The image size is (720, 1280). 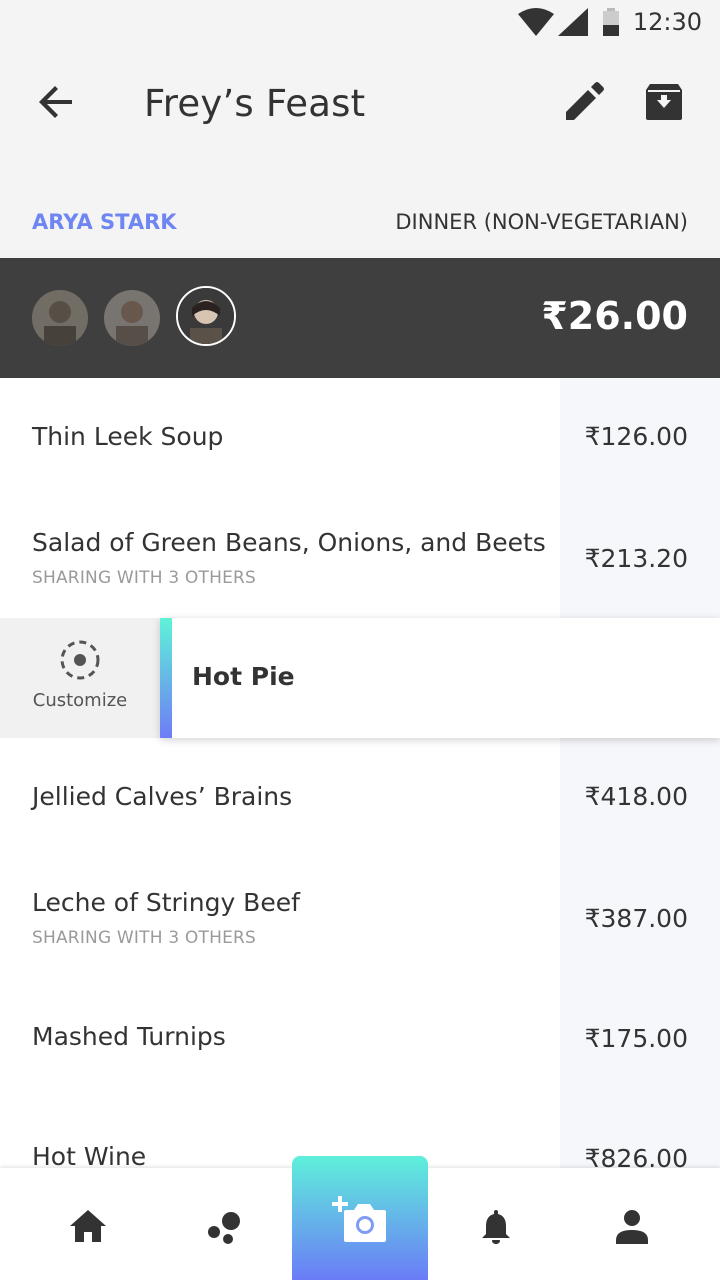 I want to click on accent-bar, so click(x=166, y=678).